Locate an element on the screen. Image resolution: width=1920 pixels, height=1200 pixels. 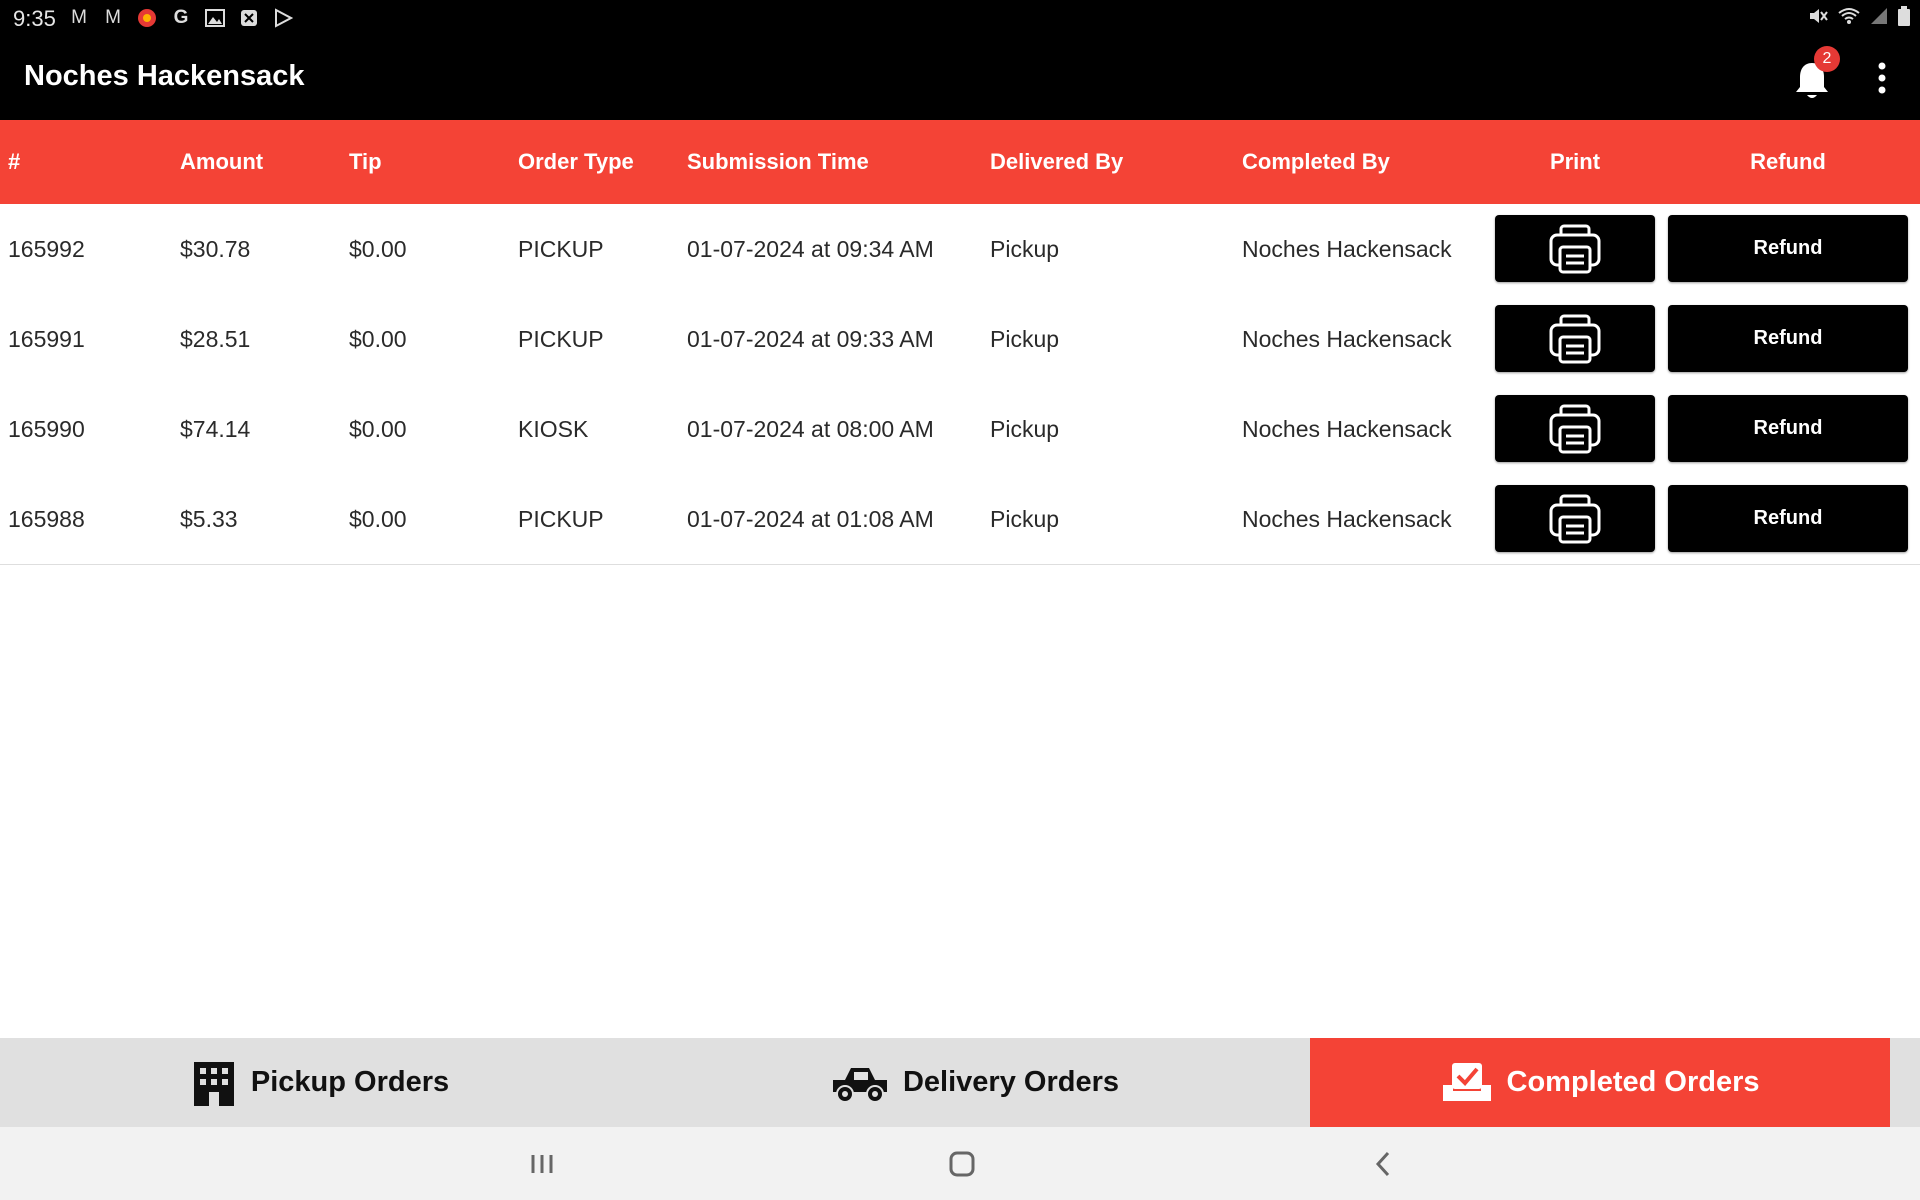
order-number: 165991 is located at coordinates (46, 339).